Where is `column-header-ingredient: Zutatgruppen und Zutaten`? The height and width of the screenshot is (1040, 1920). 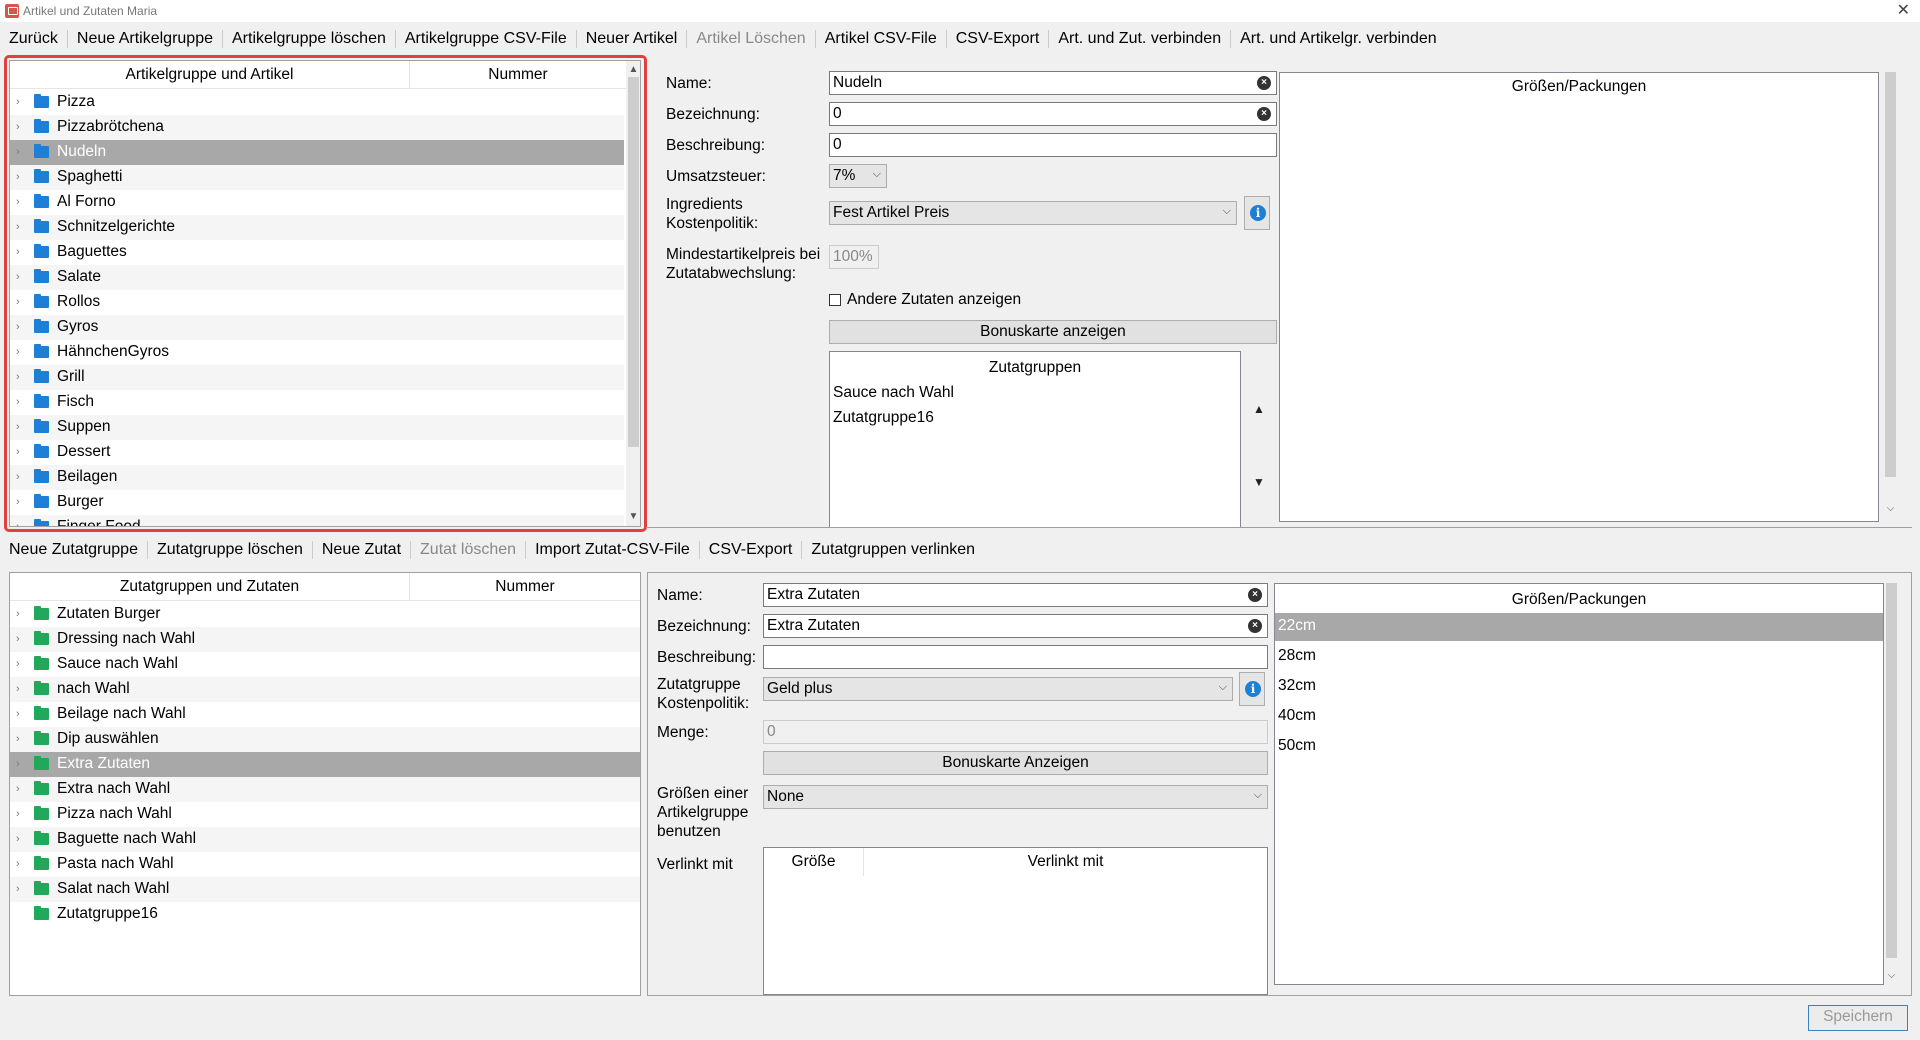
column-header-ingredient: Zutatgruppen und Zutaten is located at coordinates (210, 586).